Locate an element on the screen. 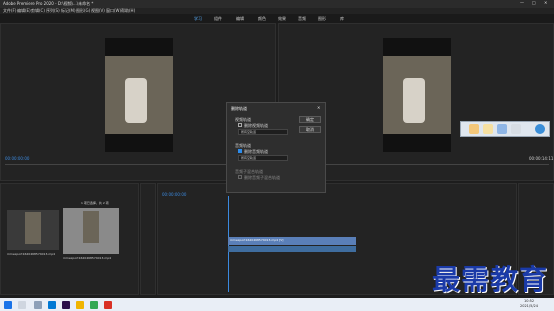  program-video-frame is located at coordinates (417, 95).